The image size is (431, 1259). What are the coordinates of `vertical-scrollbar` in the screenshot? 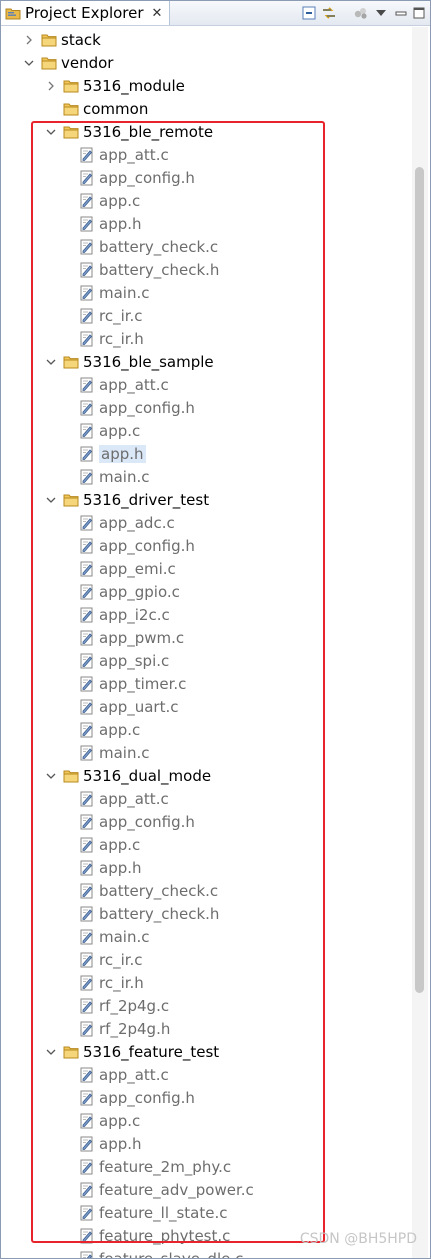 It's located at (420, 642).